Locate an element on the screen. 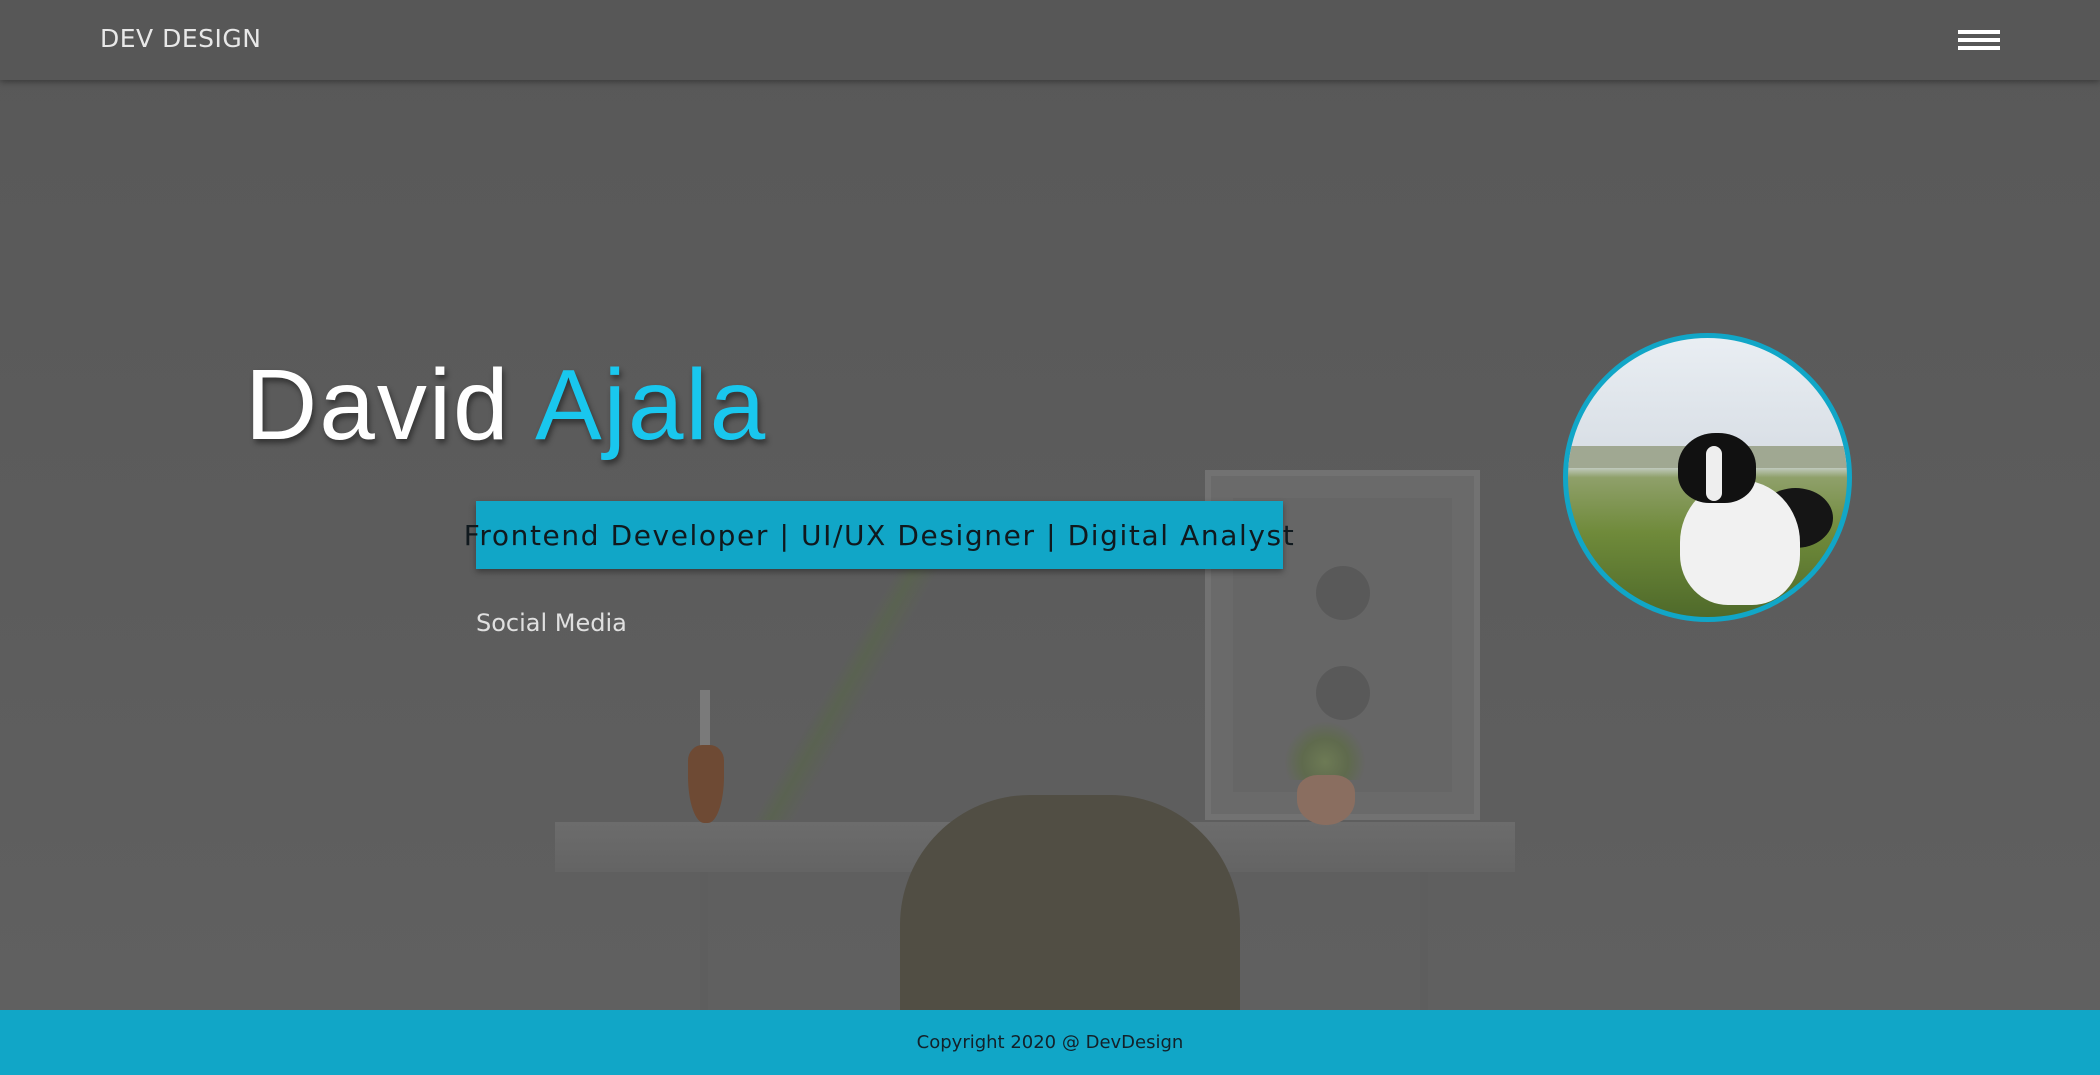  profile-avatar is located at coordinates (1707, 477).